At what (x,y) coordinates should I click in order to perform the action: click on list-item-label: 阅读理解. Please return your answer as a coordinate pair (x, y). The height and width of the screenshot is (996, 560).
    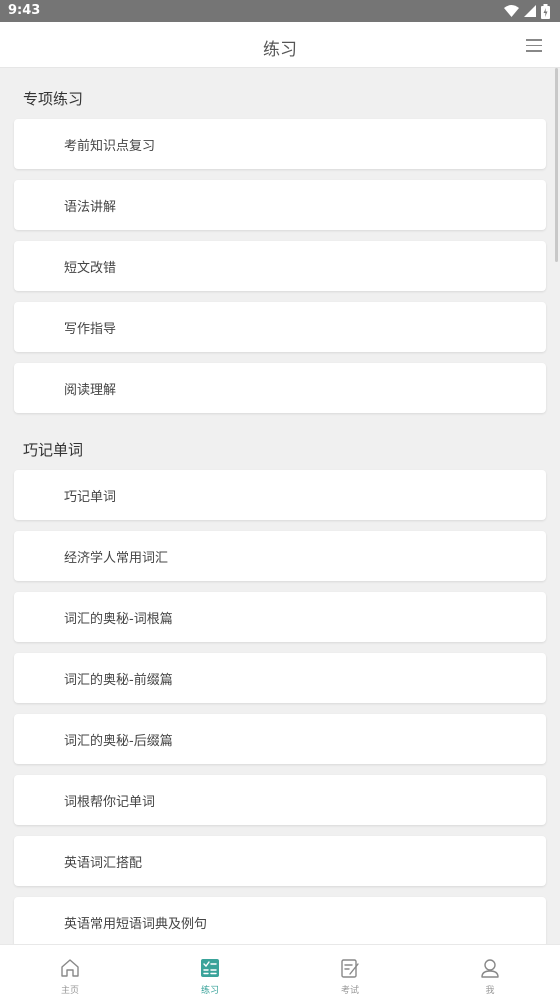
    Looking at the image, I should click on (90, 390).